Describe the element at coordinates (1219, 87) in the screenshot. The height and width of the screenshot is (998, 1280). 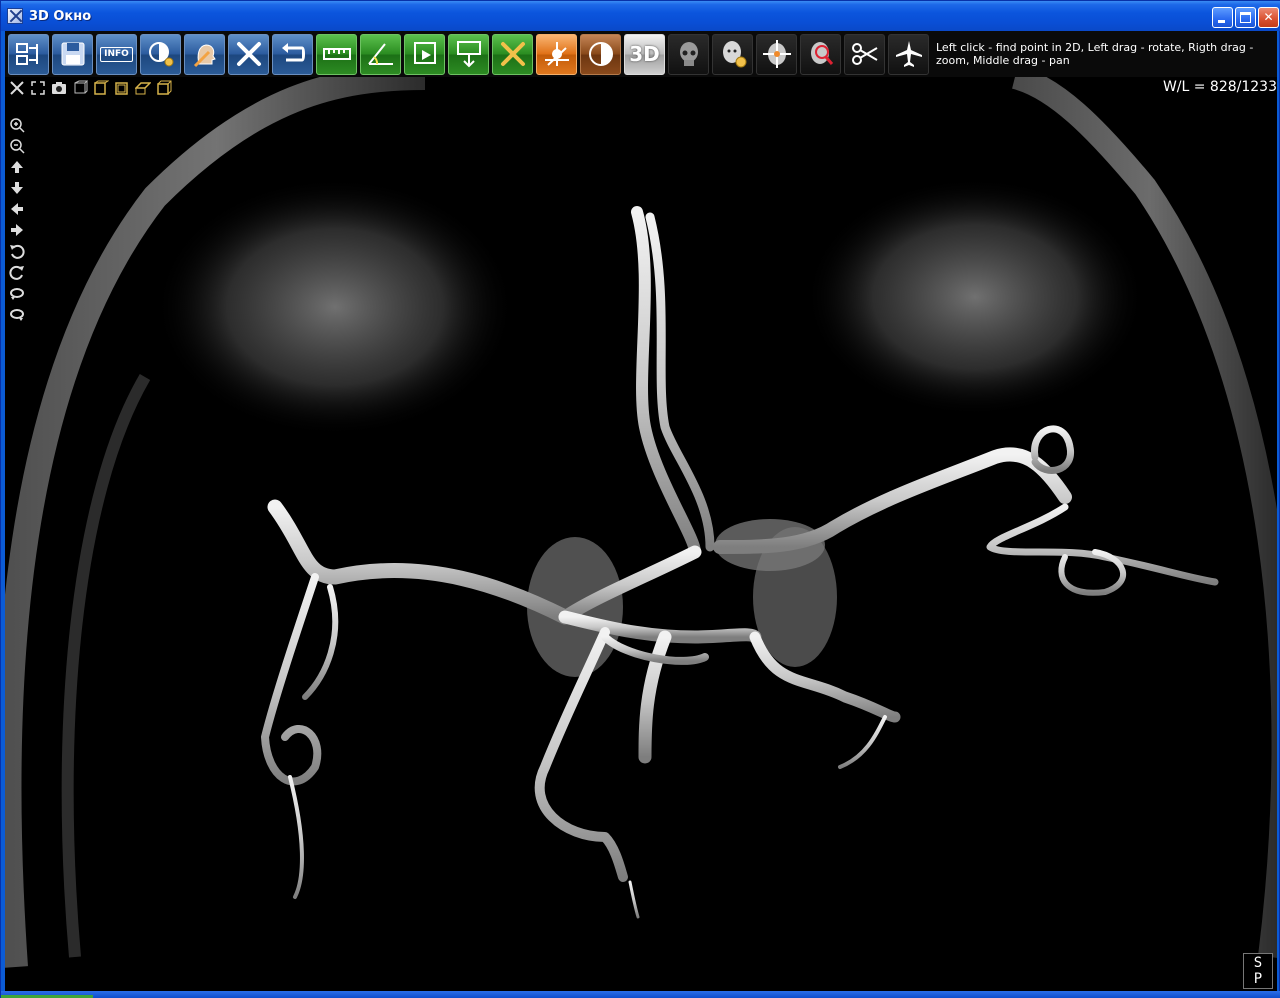
I see `window-level-readout: W/L = 828/1233` at that location.